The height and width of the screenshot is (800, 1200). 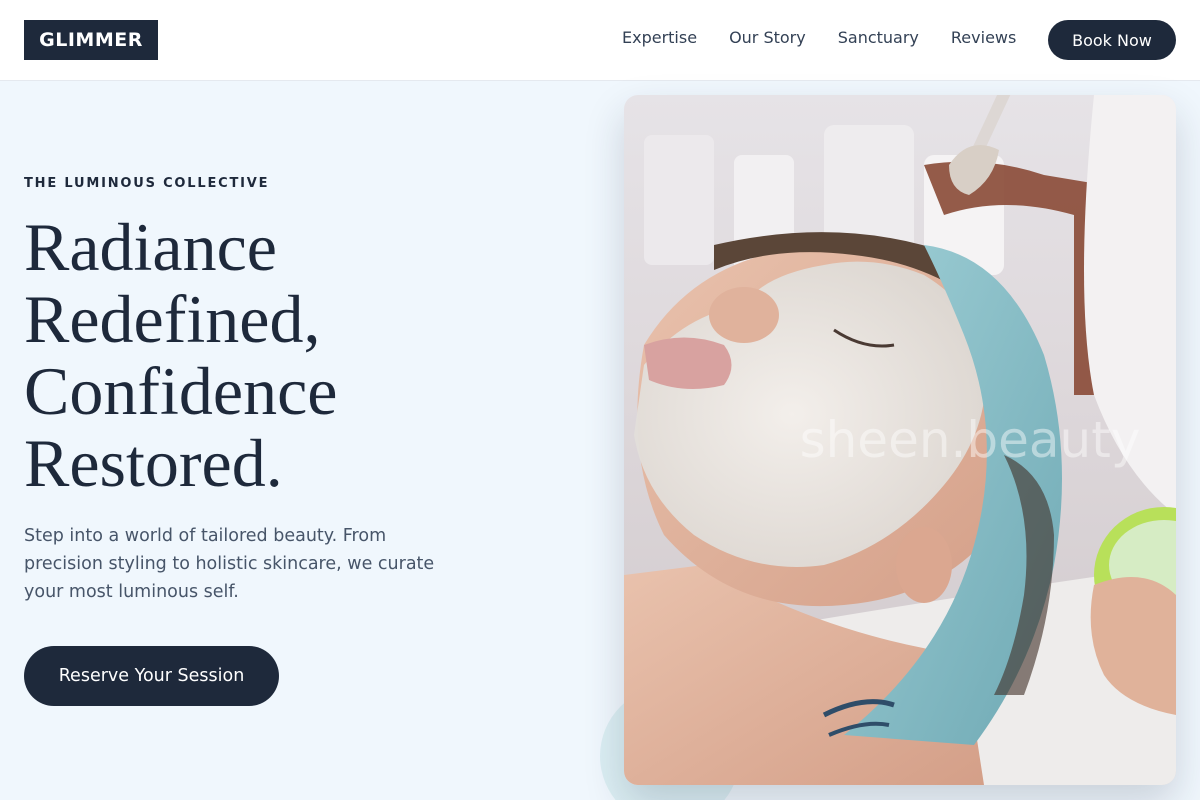 I want to click on headline-line-3: Confidence, so click(x=181, y=391).